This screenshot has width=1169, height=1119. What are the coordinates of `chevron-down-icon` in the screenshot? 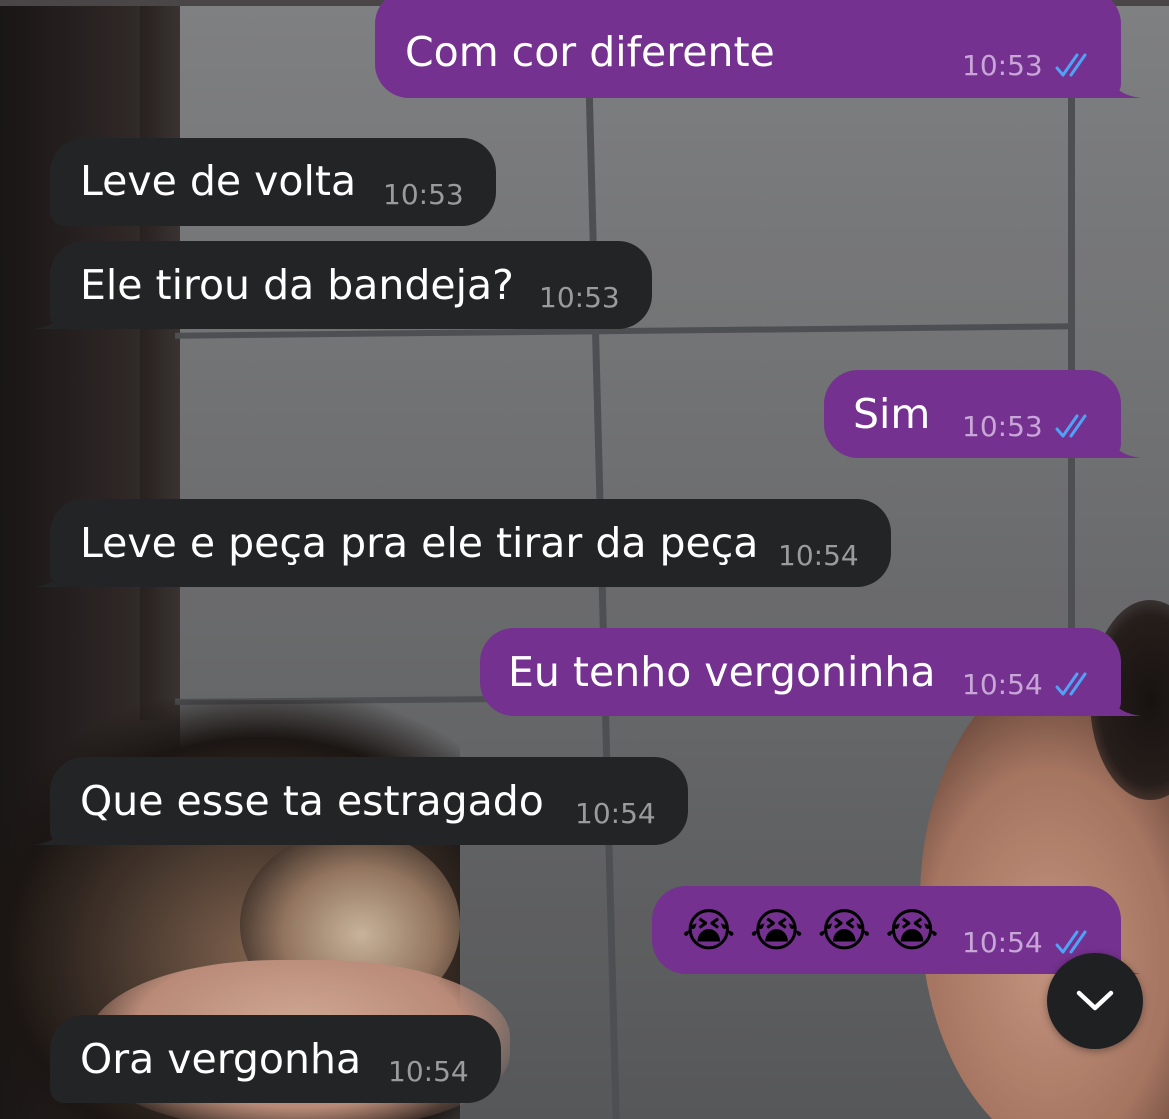 It's located at (1095, 1000).